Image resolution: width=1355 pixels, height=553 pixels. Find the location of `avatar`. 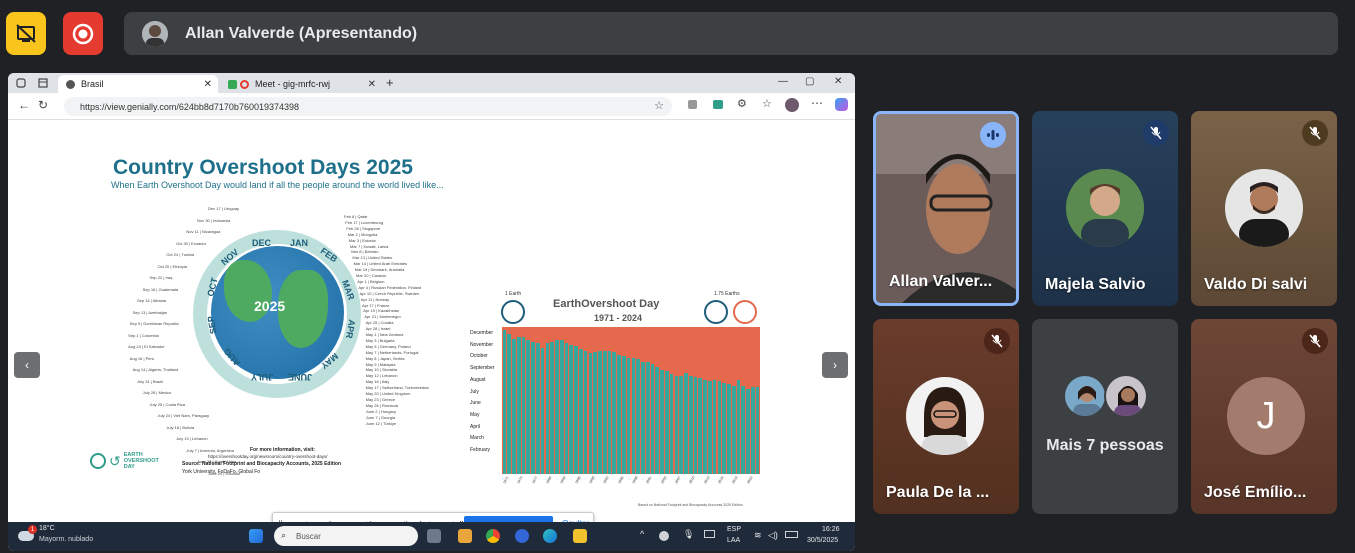

avatar is located at coordinates (945, 416).